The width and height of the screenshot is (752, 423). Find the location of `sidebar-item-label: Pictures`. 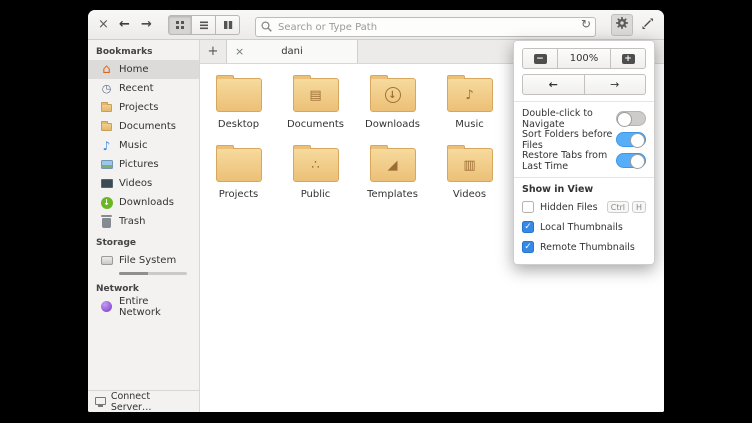

sidebar-item-label: Pictures is located at coordinates (139, 164).